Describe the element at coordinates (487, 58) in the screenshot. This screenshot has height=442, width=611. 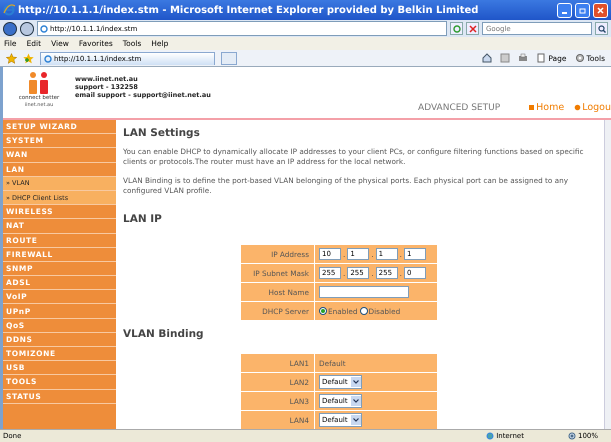
I see `home-icon` at that location.